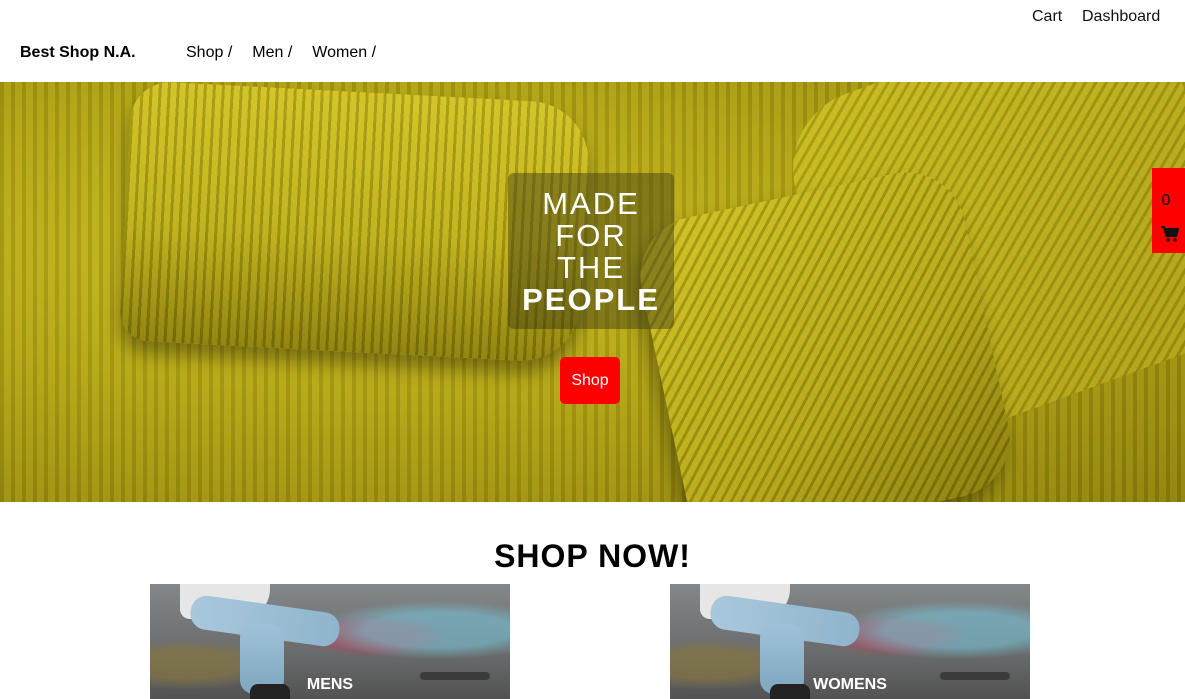  Describe the element at coordinates (592, 556) in the screenshot. I see `section-title: SHOP NOW!` at that location.